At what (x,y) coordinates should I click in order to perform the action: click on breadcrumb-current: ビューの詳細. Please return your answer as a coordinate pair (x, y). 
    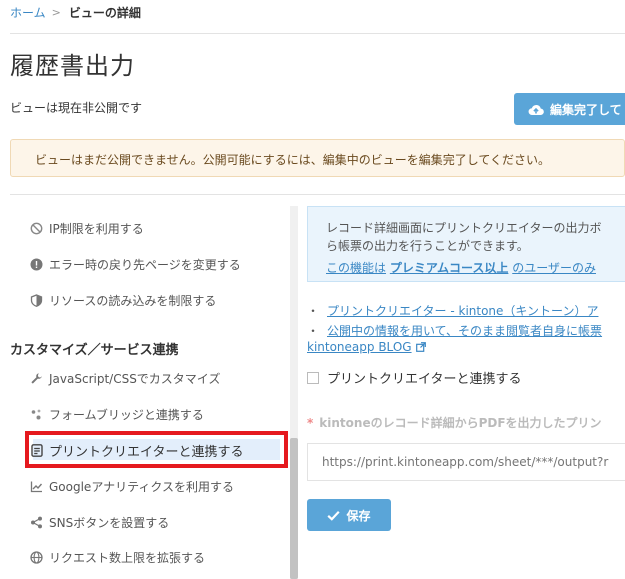
    Looking at the image, I should click on (104, 13).